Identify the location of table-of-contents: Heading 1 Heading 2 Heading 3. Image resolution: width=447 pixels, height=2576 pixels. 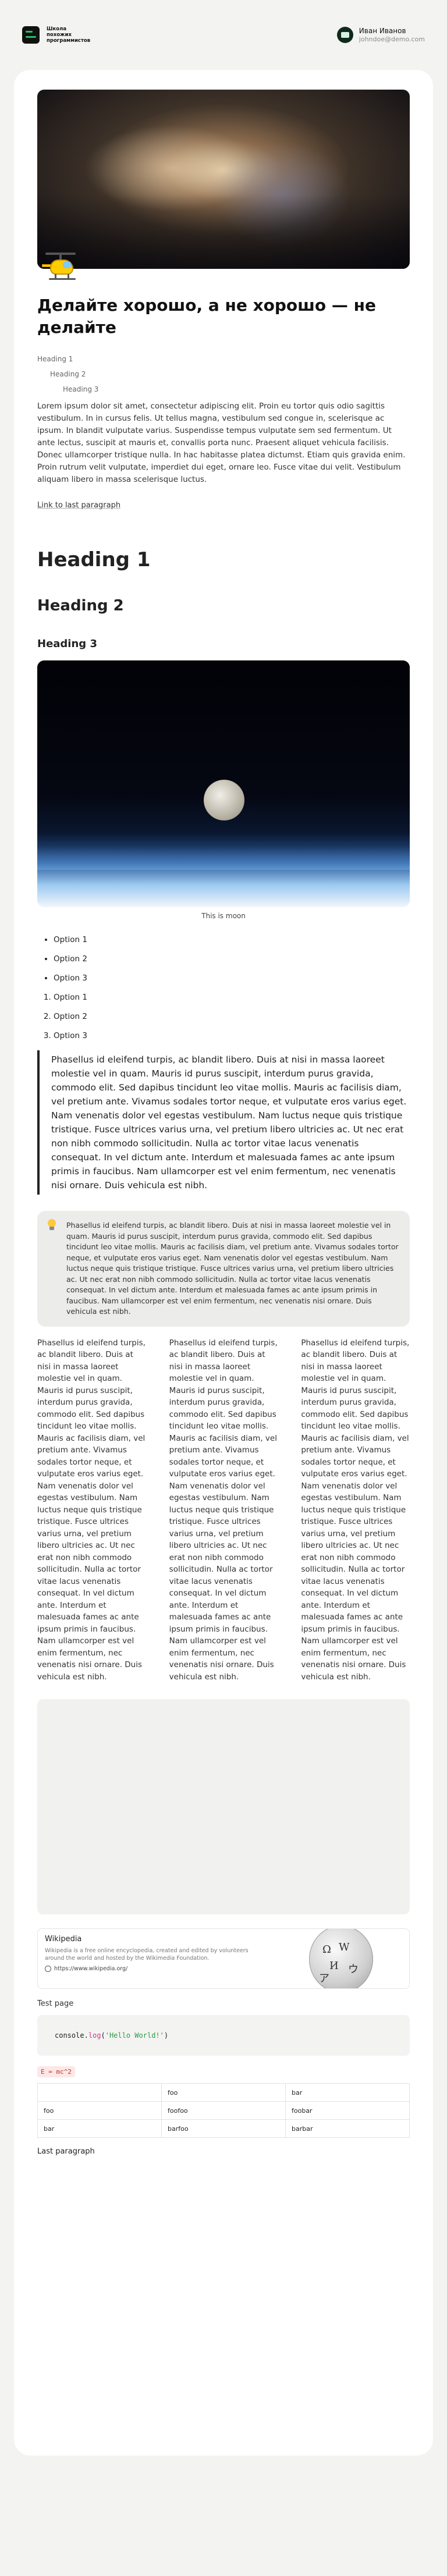
(223, 374).